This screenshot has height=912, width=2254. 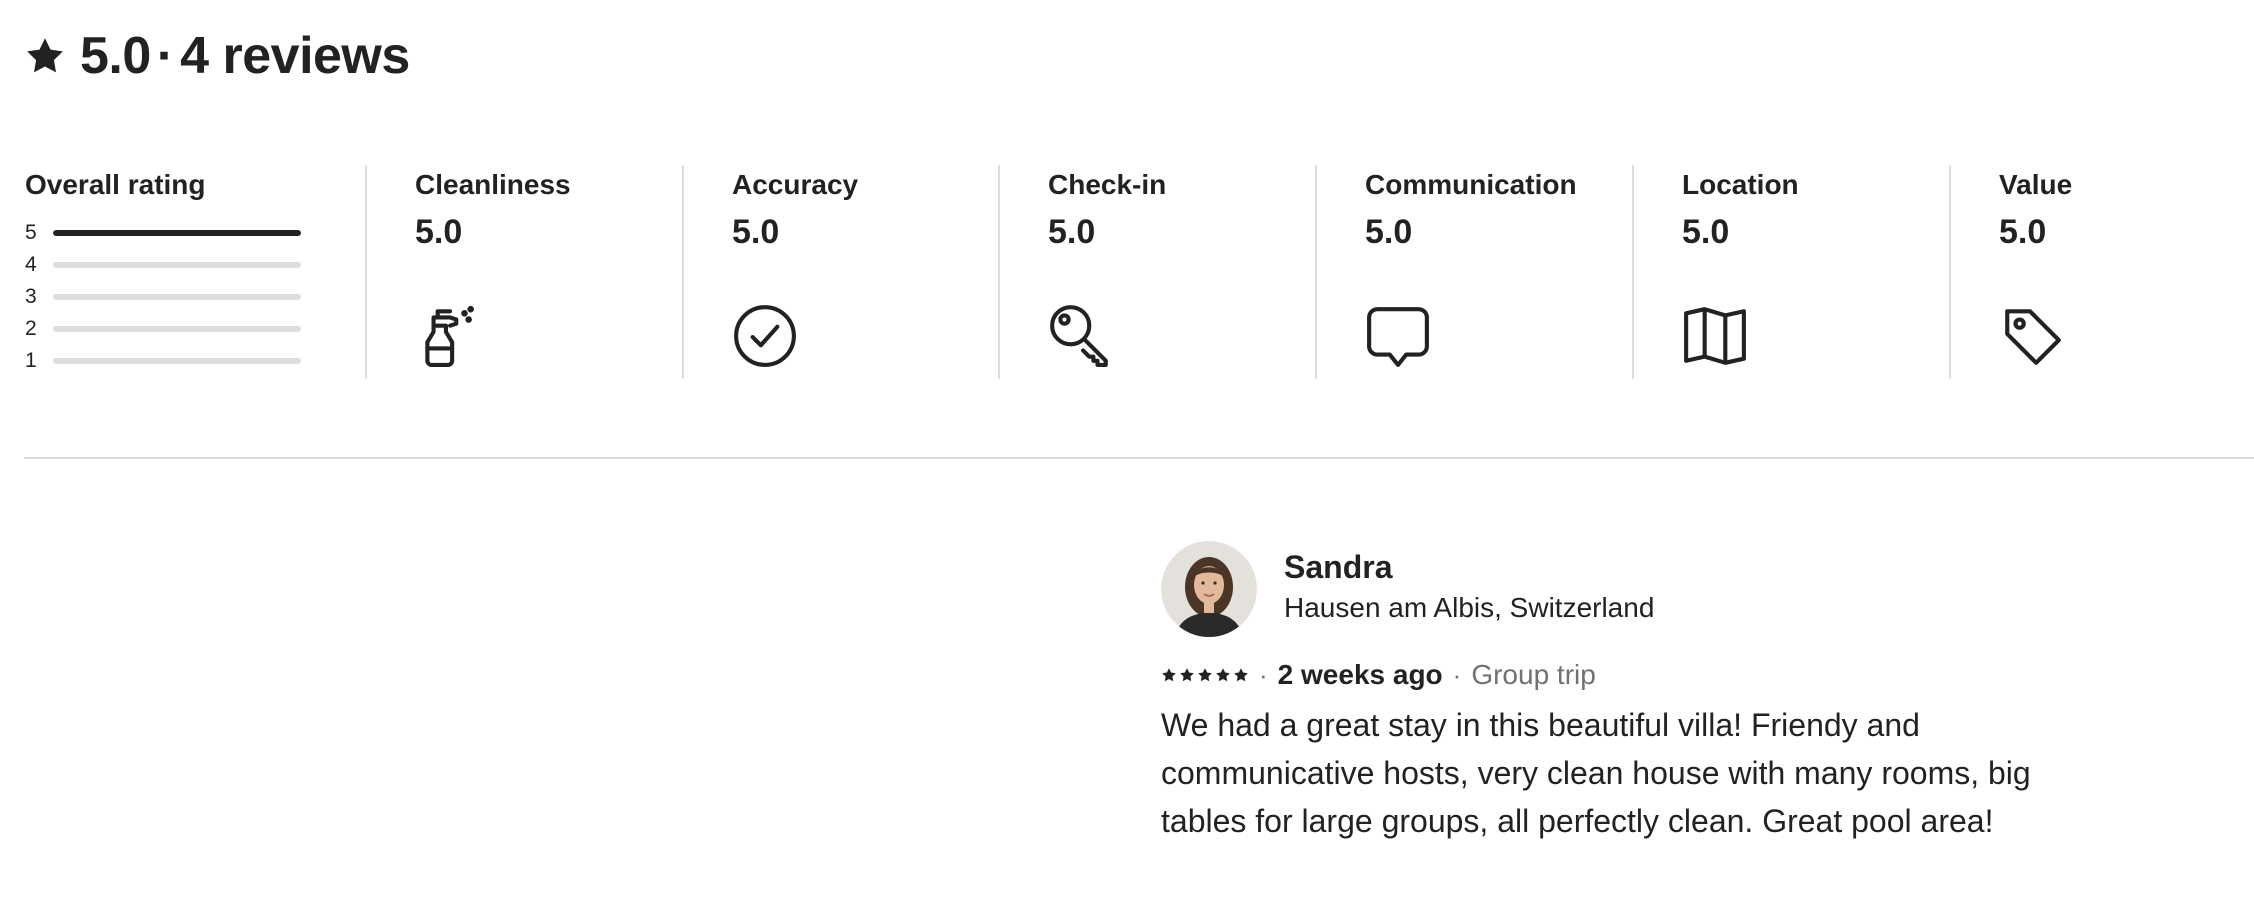 What do you see at coordinates (115, 184) in the screenshot?
I see `overall-rating-label: Overall rating` at bounding box center [115, 184].